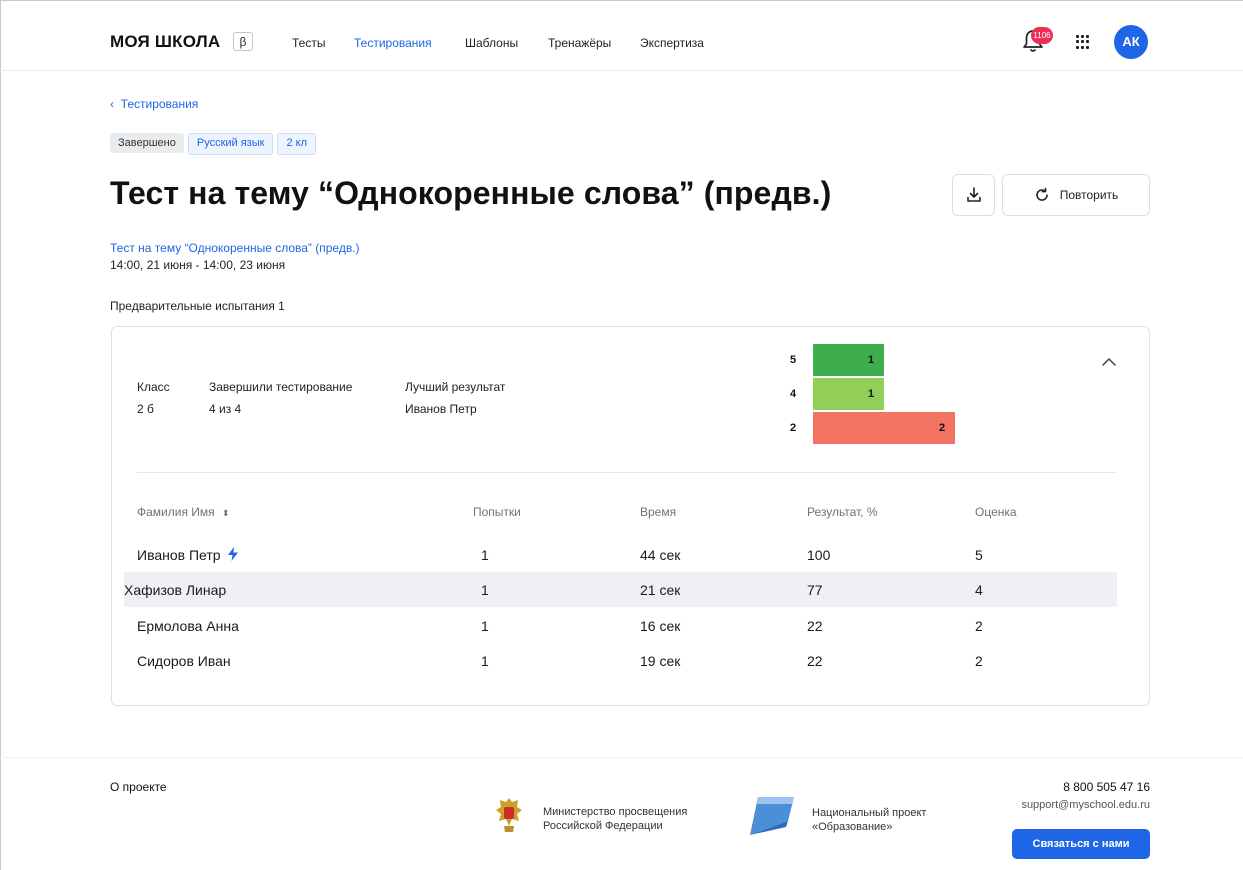 The width and height of the screenshot is (1243, 870). What do you see at coordinates (660, 626) in the screenshot?
I see `time-cell: 16 сек` at bounding box center [660, 626].